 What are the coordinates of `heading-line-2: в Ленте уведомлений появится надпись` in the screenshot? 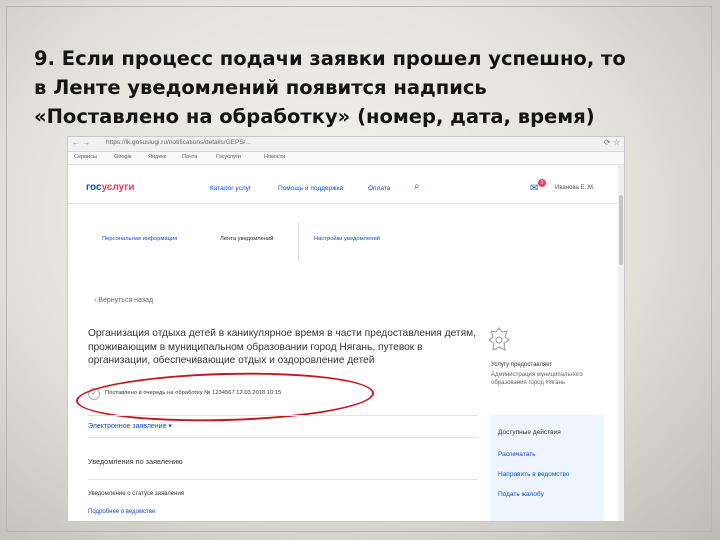 It's located at (260, 87).